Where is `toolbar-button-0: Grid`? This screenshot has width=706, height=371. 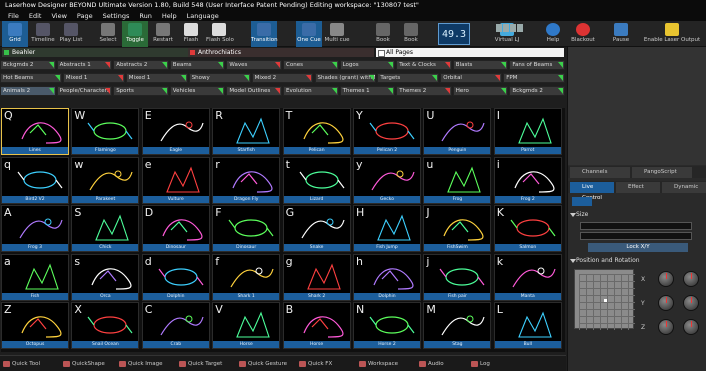
toolbar-button-0: Grid is located at coordinates (15, 34).